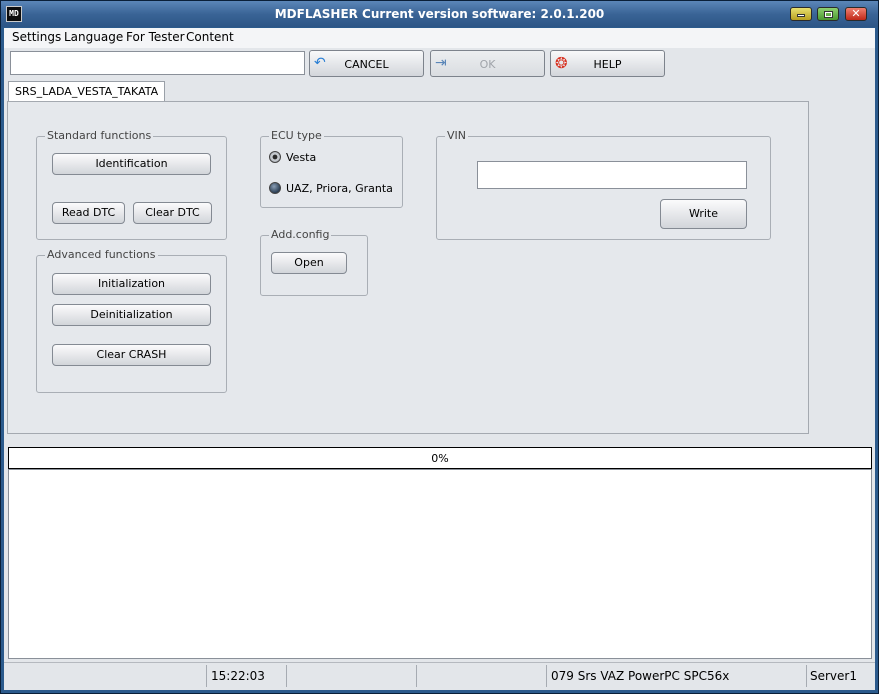  I want to click on cancel-label: CANCEL, so click(366, 64).